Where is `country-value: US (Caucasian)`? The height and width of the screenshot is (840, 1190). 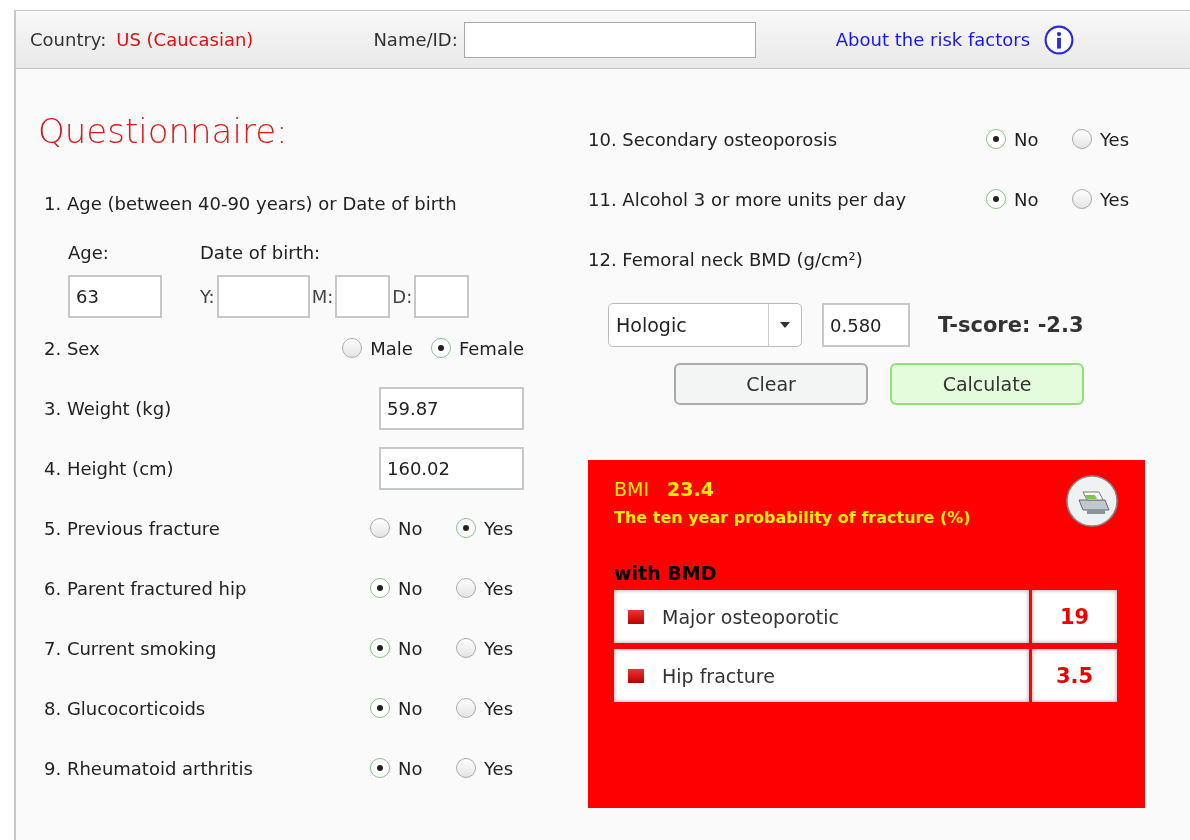
country-value: US (Caucasian) is located at coordinates (185, 39).